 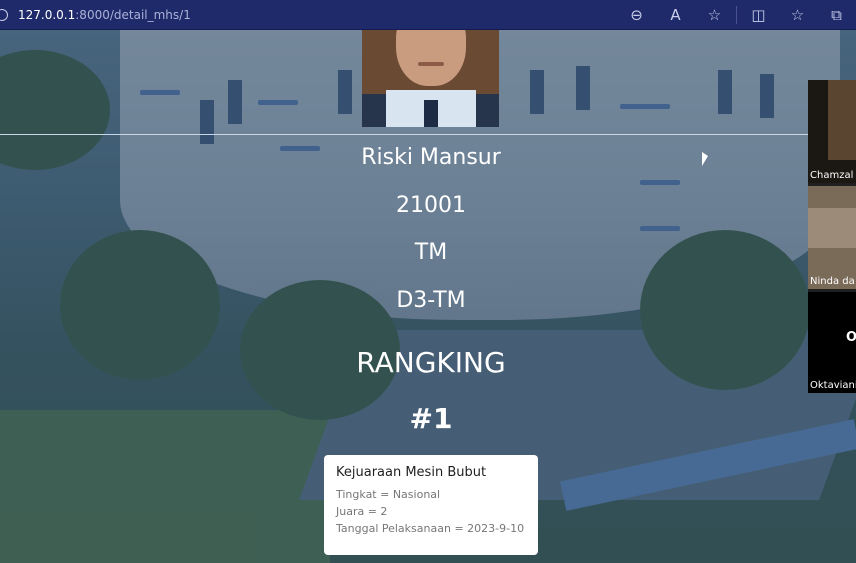 What do you see at coordinates (430, 528) in the screenshot?
I see `achievement-tanggal: Tanggal Pelaksanaan = 2023-9-10` at bounding box center [430, 528].